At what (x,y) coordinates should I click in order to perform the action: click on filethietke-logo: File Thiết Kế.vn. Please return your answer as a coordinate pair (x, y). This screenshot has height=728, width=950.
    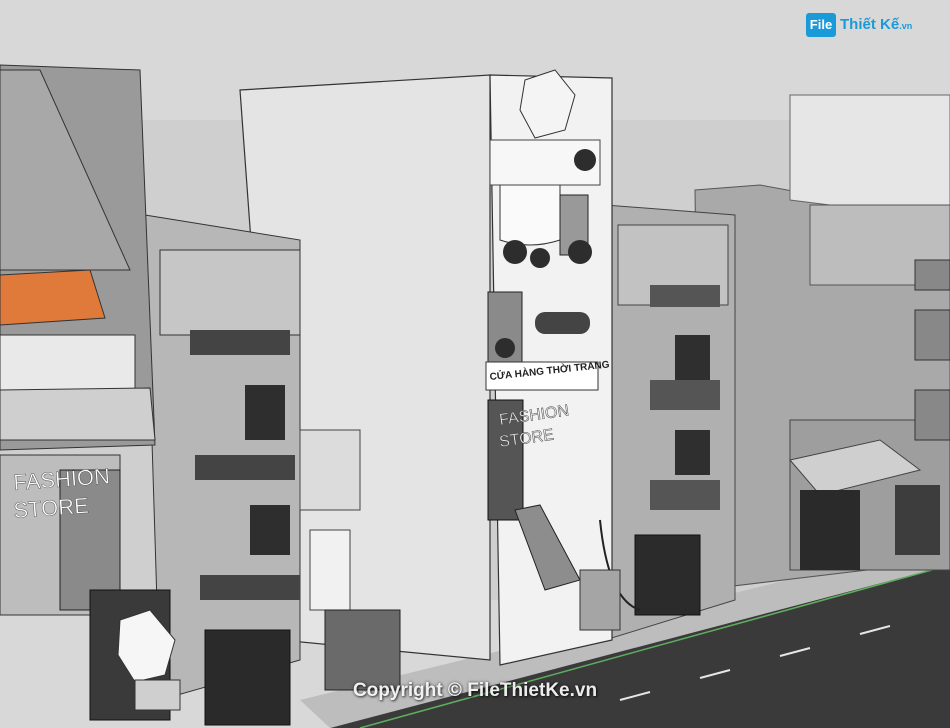
    Looking at the image, I should click on (865, 25).